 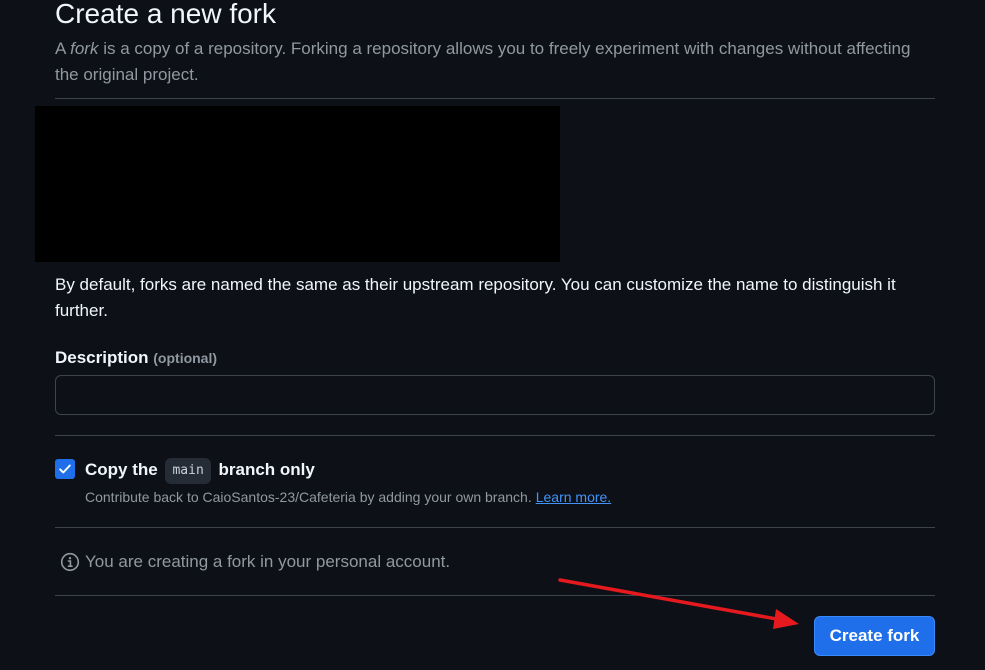 What do you see at coordinates (266, 469) in the screenshot?
I see `copy-branch-label-suffix: branch only` at bounding box center [266, 469].